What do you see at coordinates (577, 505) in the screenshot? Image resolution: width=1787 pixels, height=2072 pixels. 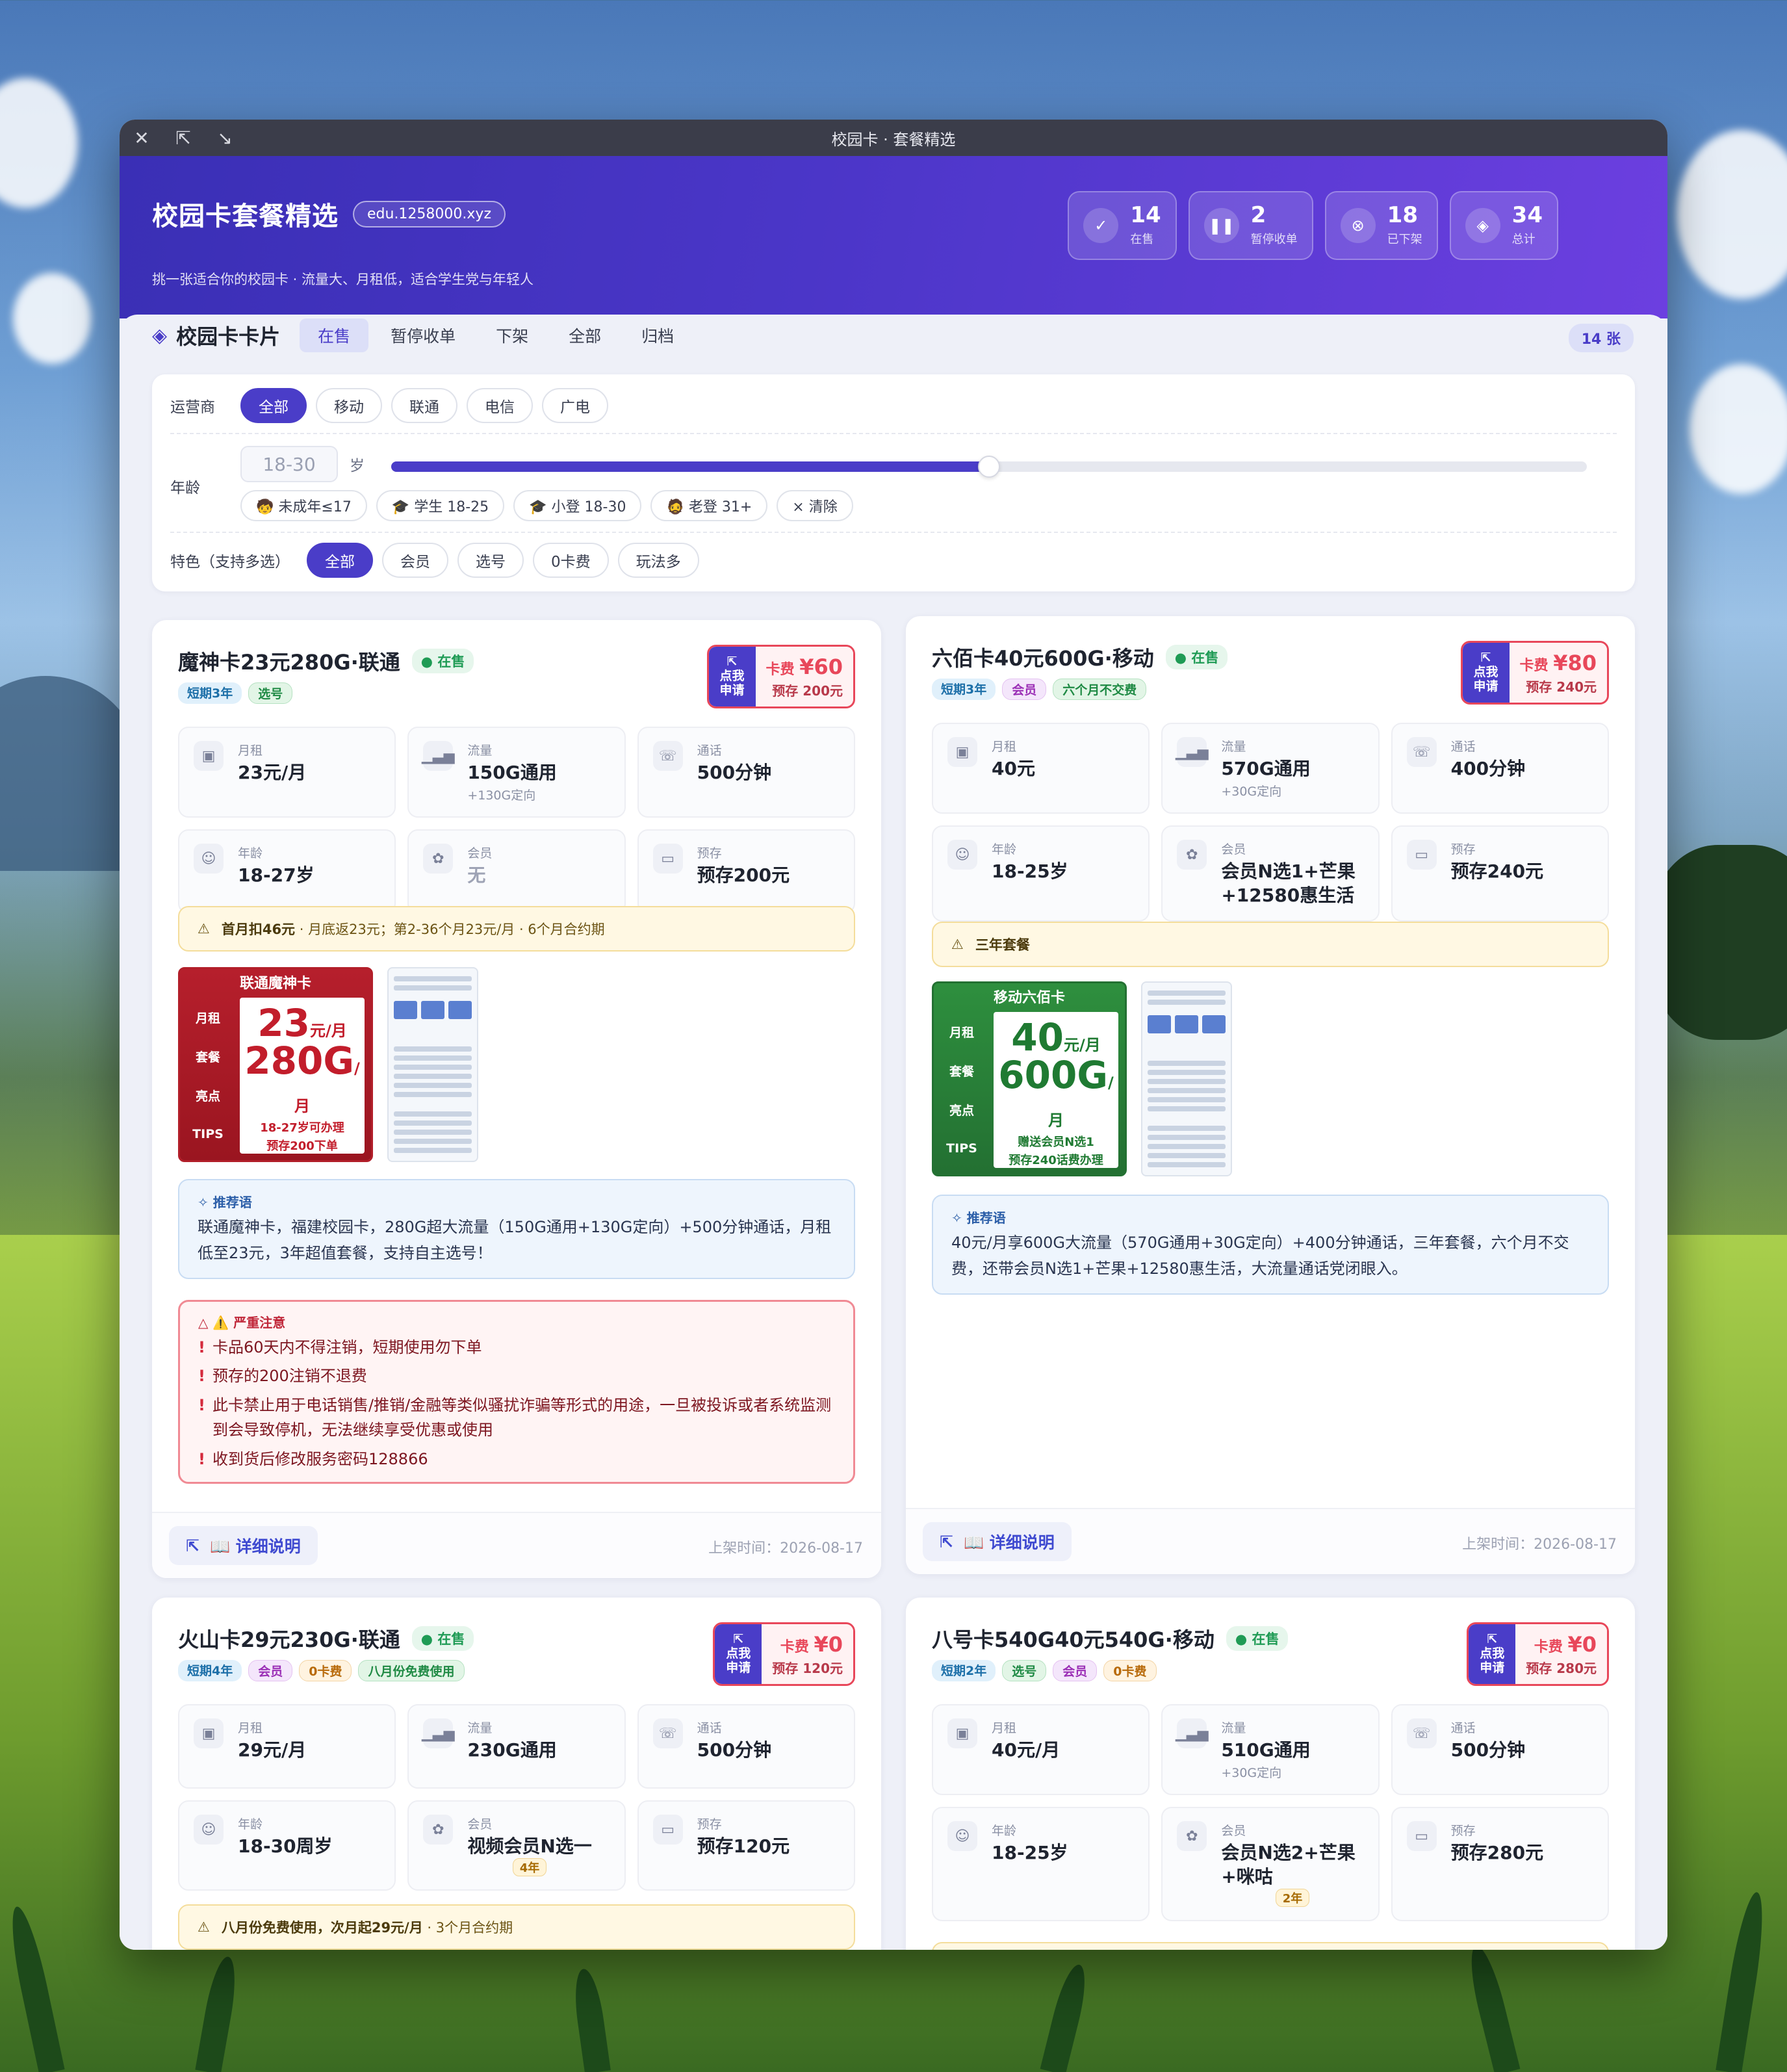 I see `age-preset-chip: 🎓 小登 18-30` at bounding box center [577, 505].